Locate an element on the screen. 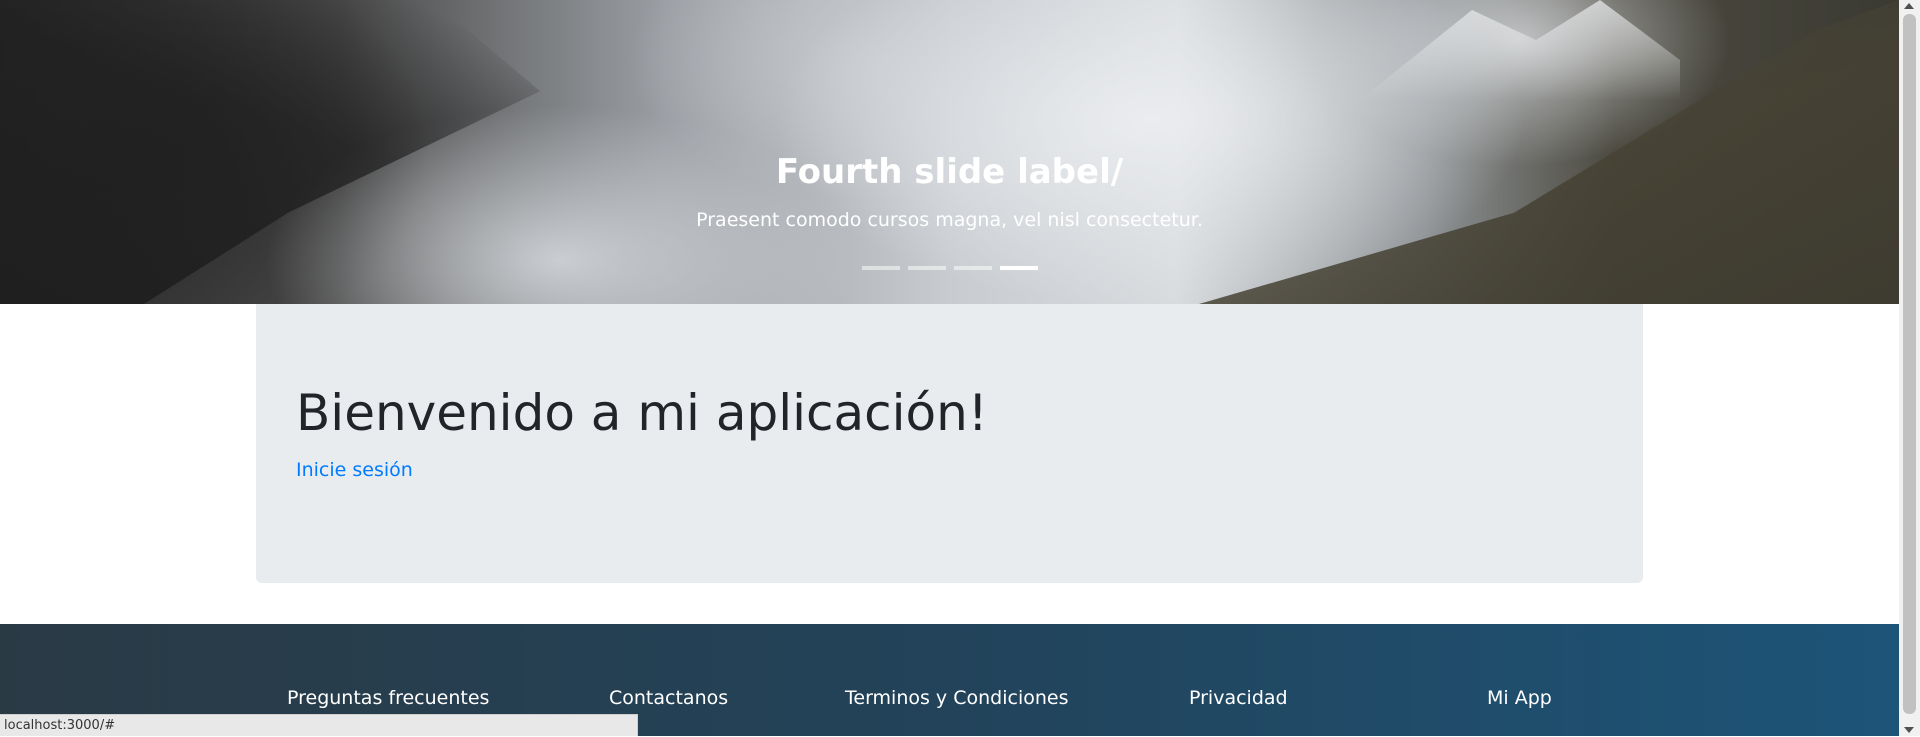  footer-link-privacy: Privacidad is located at coordinates (1238, 698).